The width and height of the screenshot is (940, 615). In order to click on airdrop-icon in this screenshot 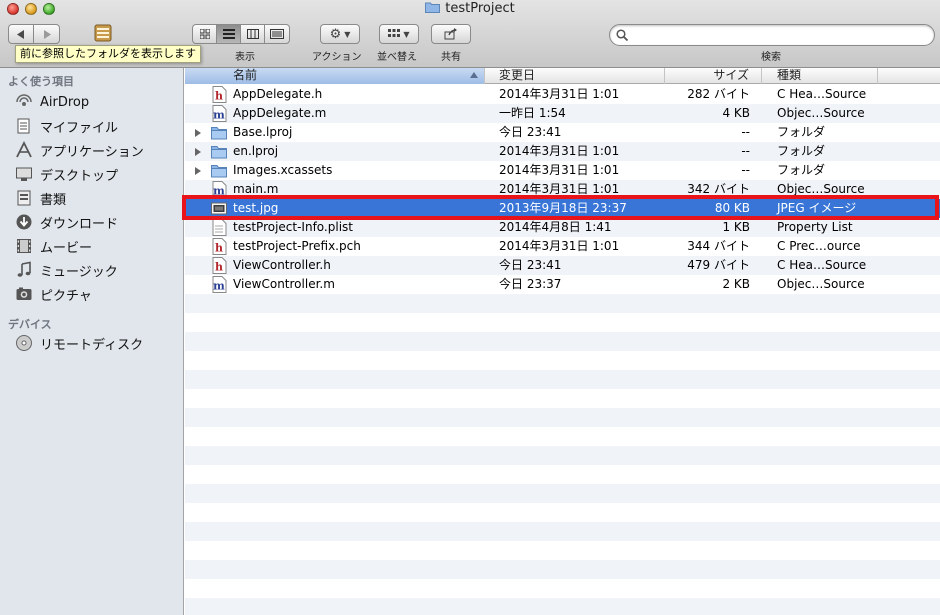, I will do `click(24, 102)`.